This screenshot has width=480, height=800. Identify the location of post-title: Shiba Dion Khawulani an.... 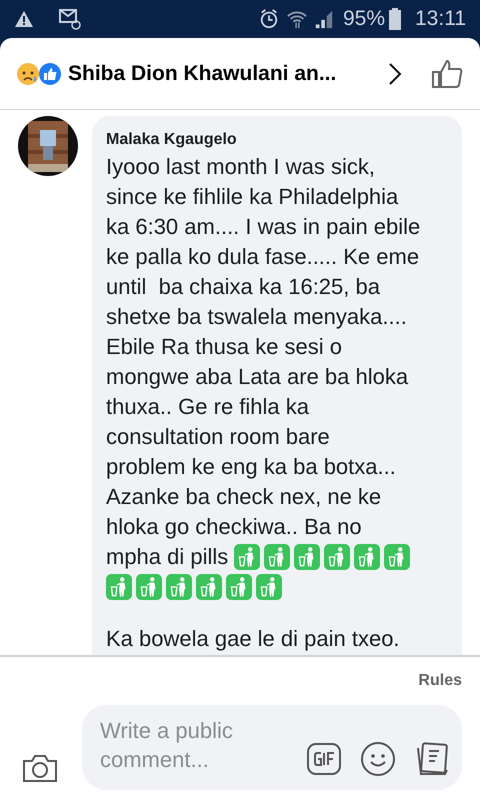
(202, 74).